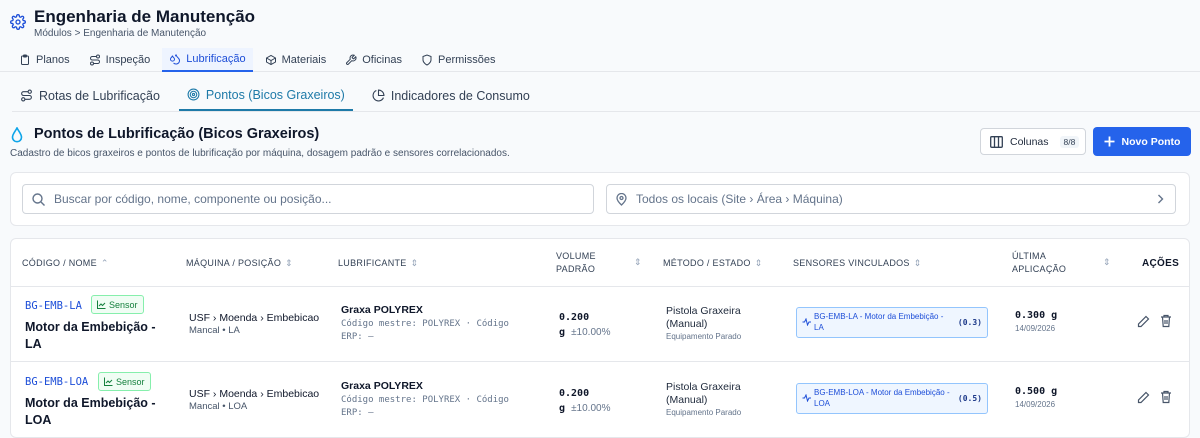  What do you see at coordinates (467, 60) in the screenshot?
I see `tab-label: Permissões` at bounding box center [467, 60].